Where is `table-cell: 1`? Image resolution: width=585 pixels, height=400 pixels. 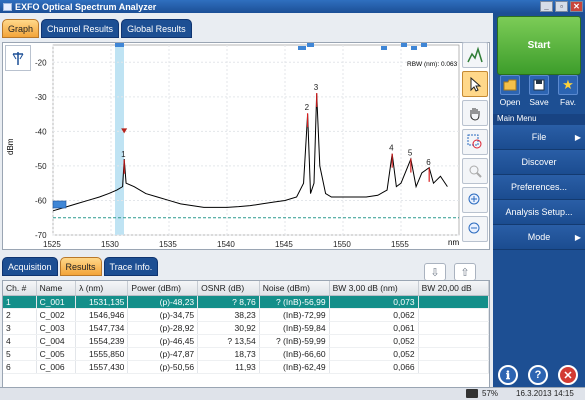
table-cell: 1 is located at coordinates (20, 302).